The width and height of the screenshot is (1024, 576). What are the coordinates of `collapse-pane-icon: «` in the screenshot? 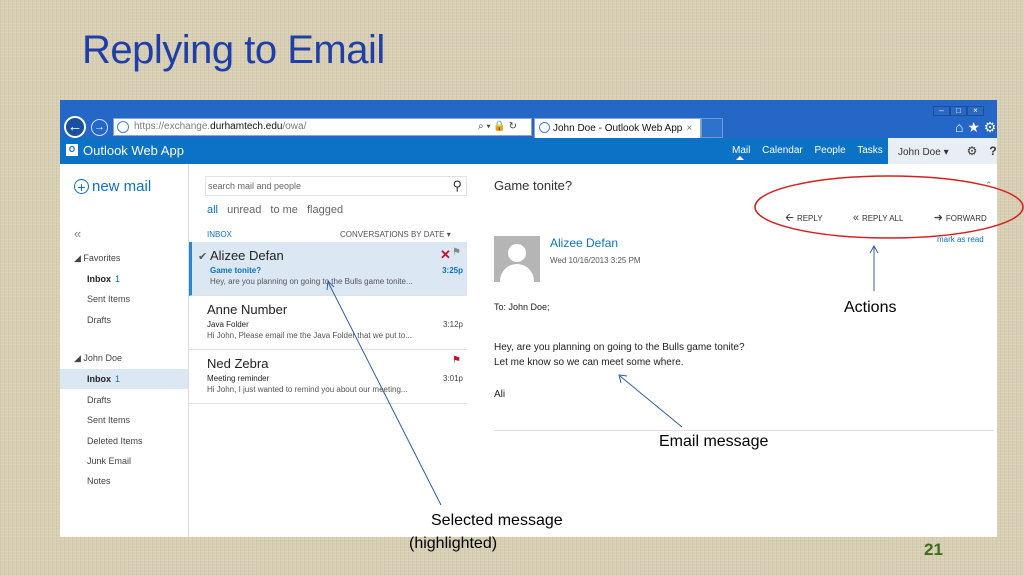 It's located at (77, 233).